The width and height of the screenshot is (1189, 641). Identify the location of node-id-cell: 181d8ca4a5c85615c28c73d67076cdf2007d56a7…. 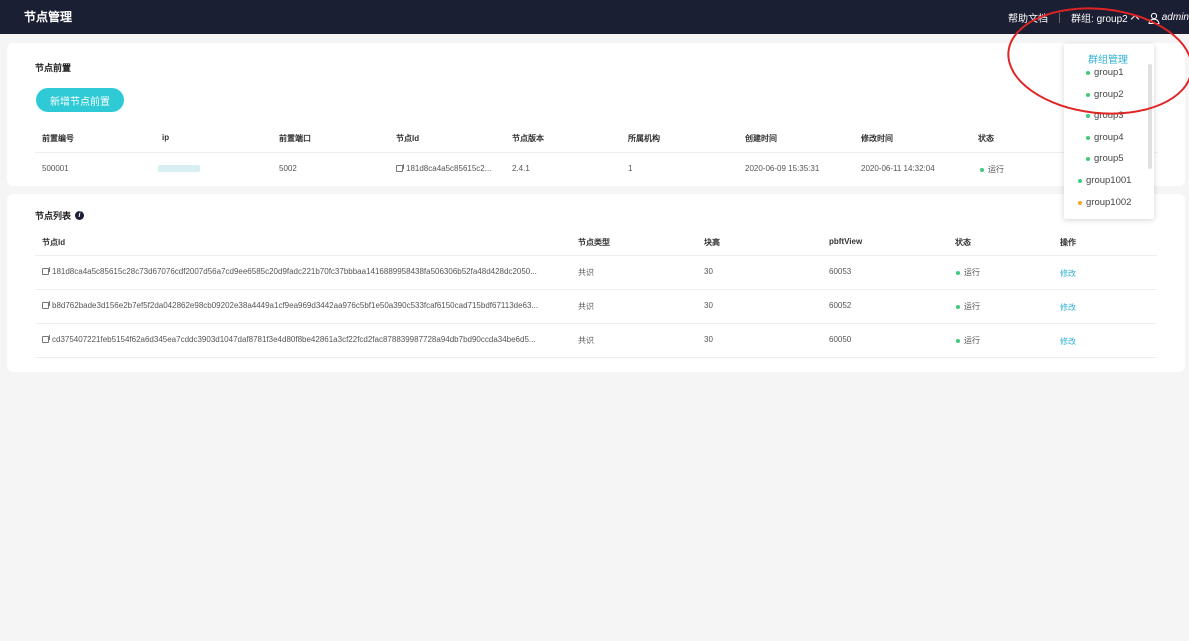
(304, 271).